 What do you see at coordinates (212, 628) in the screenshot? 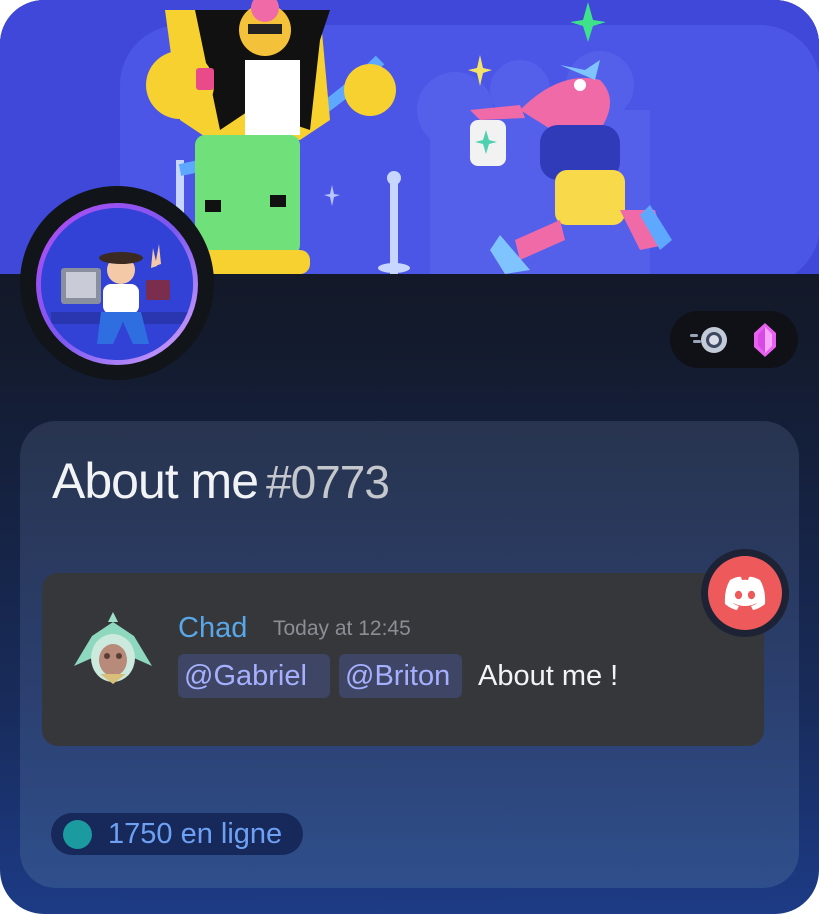
I see `message-username: Chad` at bounding box center [212, 628].